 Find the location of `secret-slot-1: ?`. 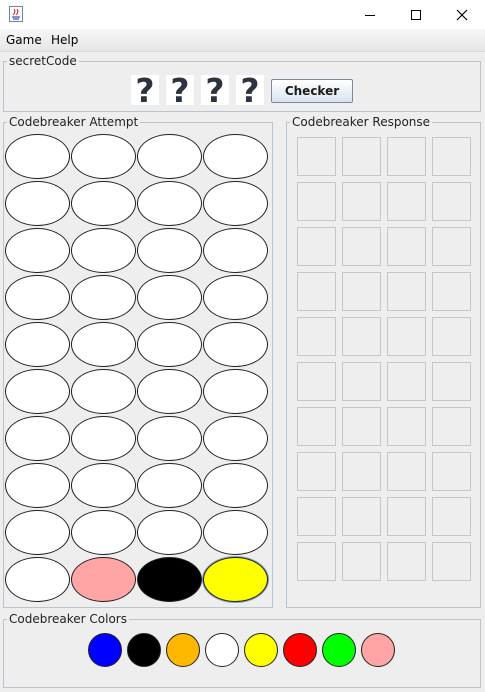

secret-slot-1: ? is located at coordinates (145, 90).